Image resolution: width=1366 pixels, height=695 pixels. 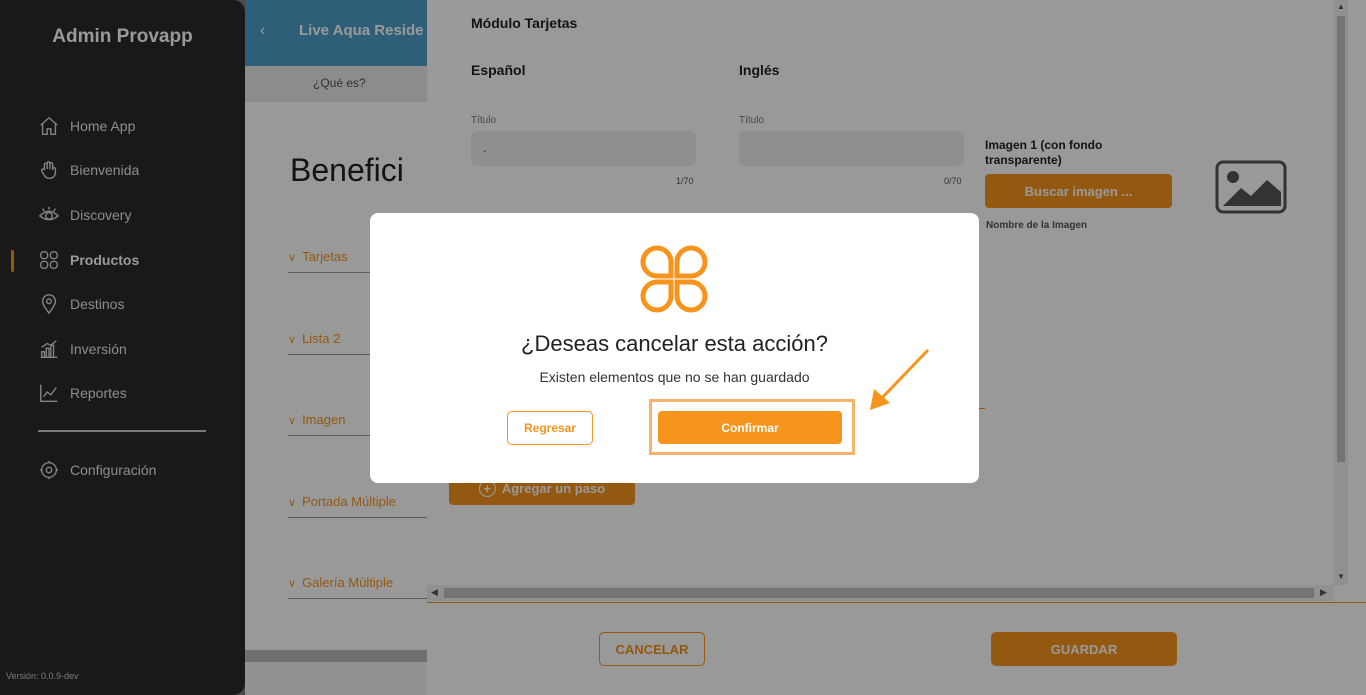 What do you see at coordinates (674, 279) in the screenshot?
I see `clover-logo-icon` at bounding box center [674, 279].